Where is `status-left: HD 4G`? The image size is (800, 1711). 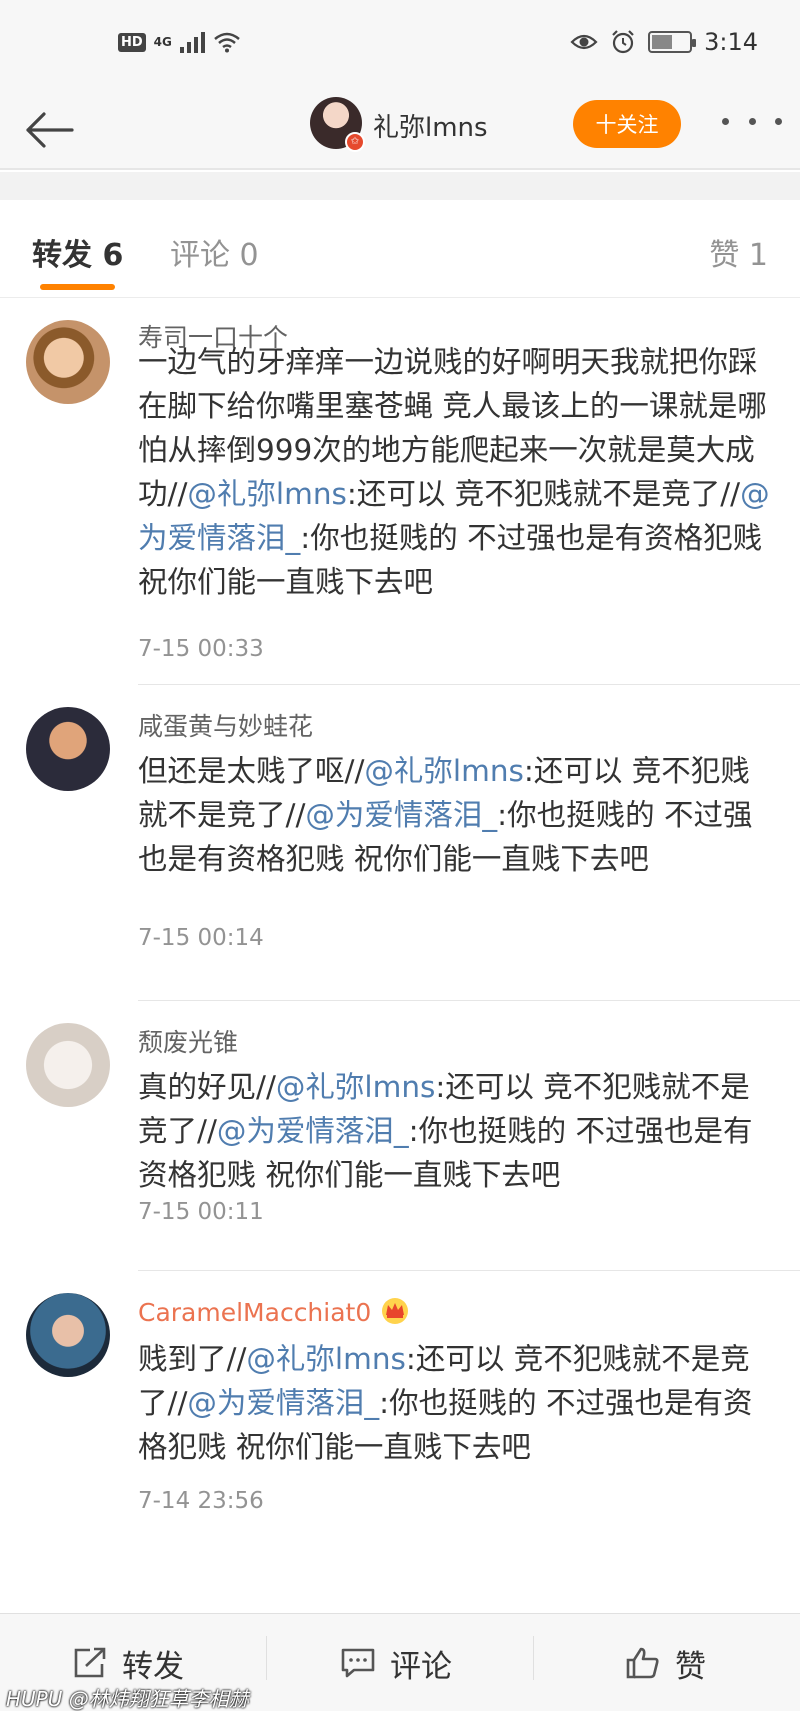
status-left: HD 4G is located at coordinates (179, 42).